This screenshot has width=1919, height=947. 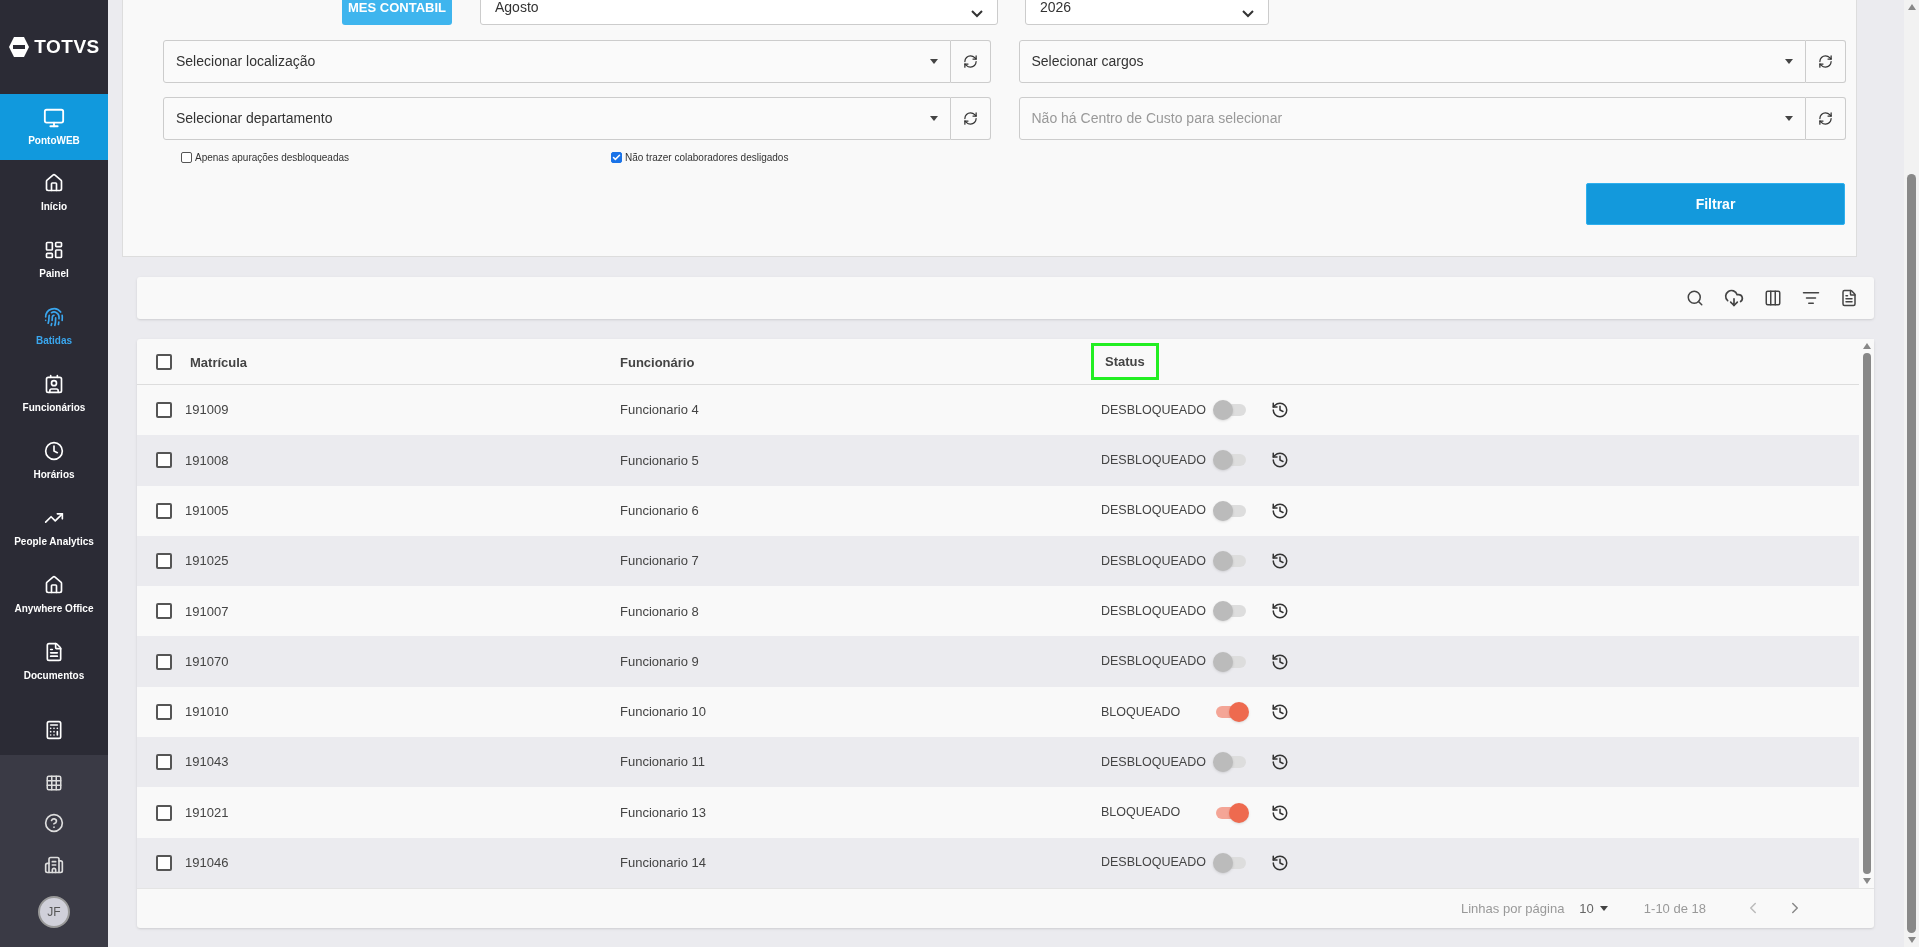 I want to click on sidebar-item: Início, so click(x=54, y=193).